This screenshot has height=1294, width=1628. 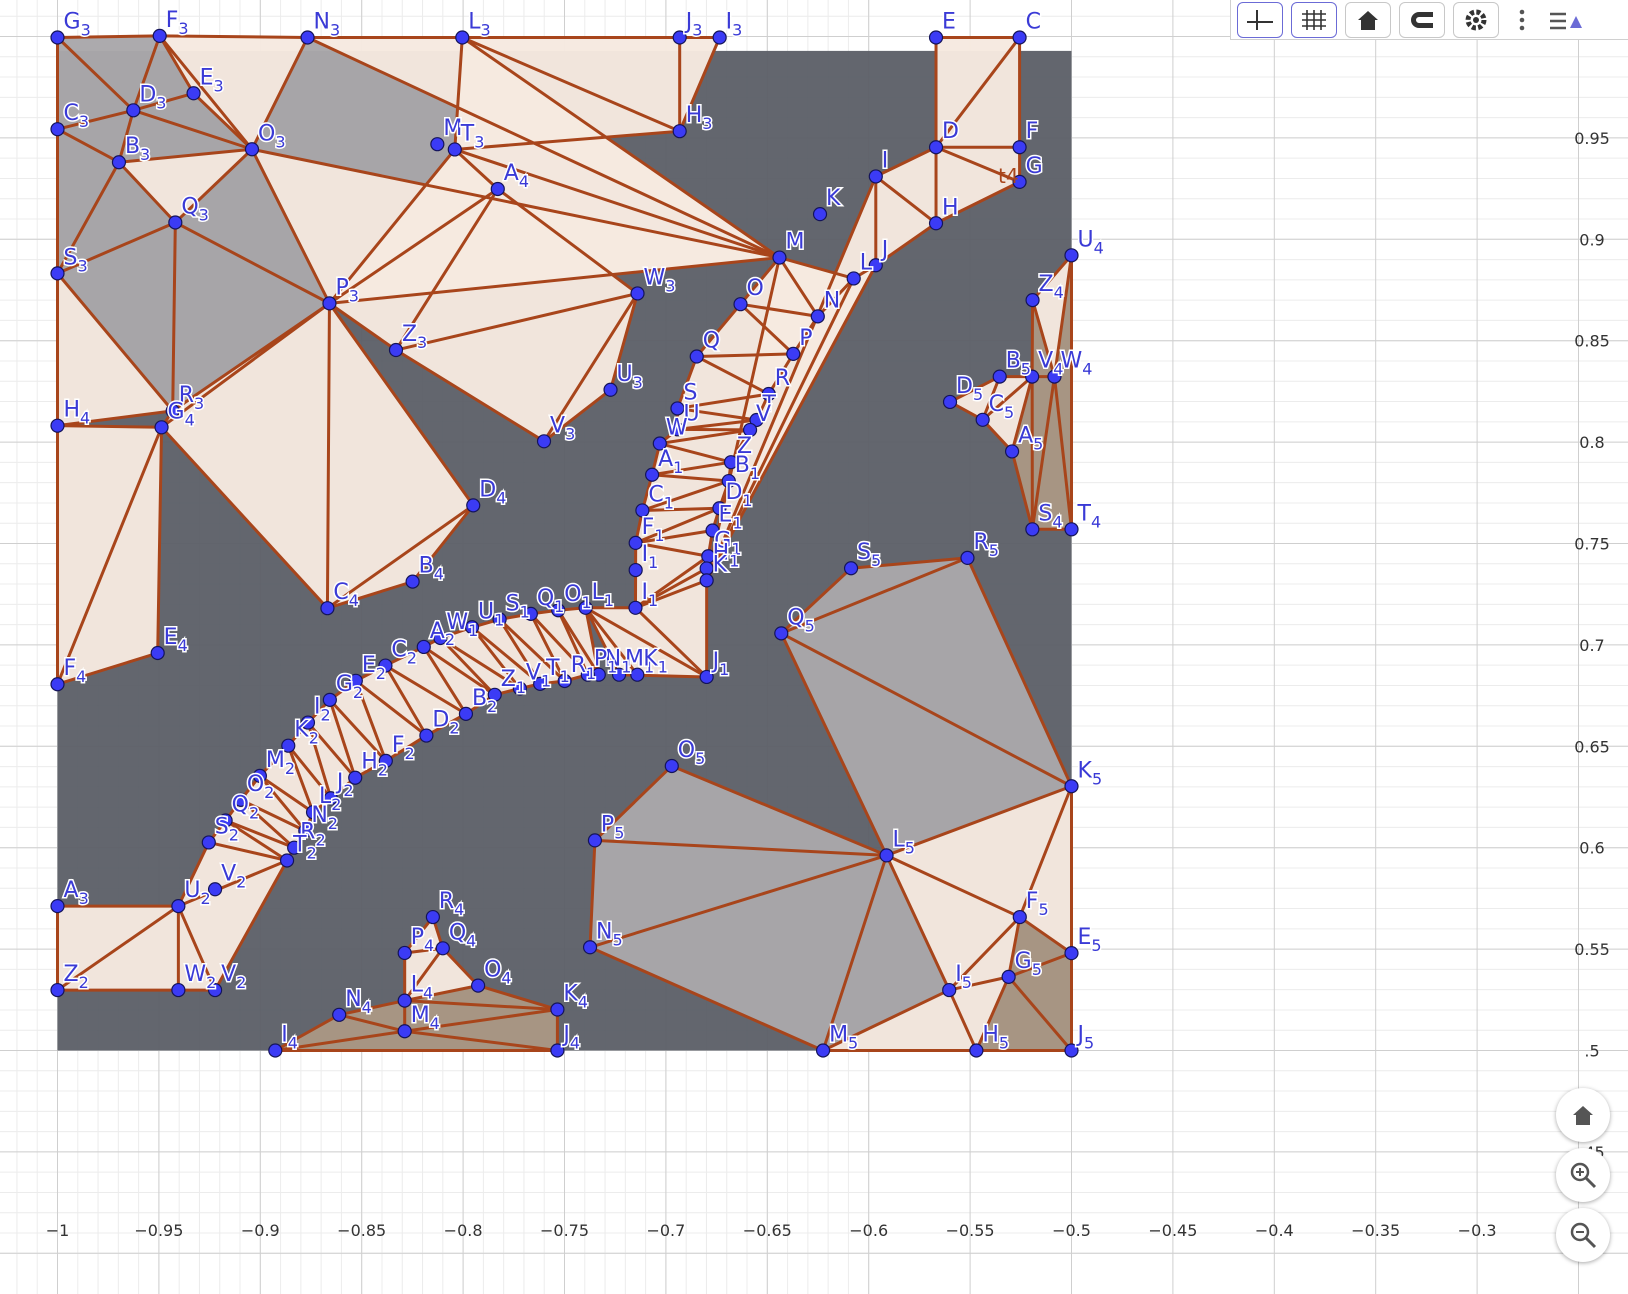 I want to click on more-menu-button, so click(x=1522, y=20).